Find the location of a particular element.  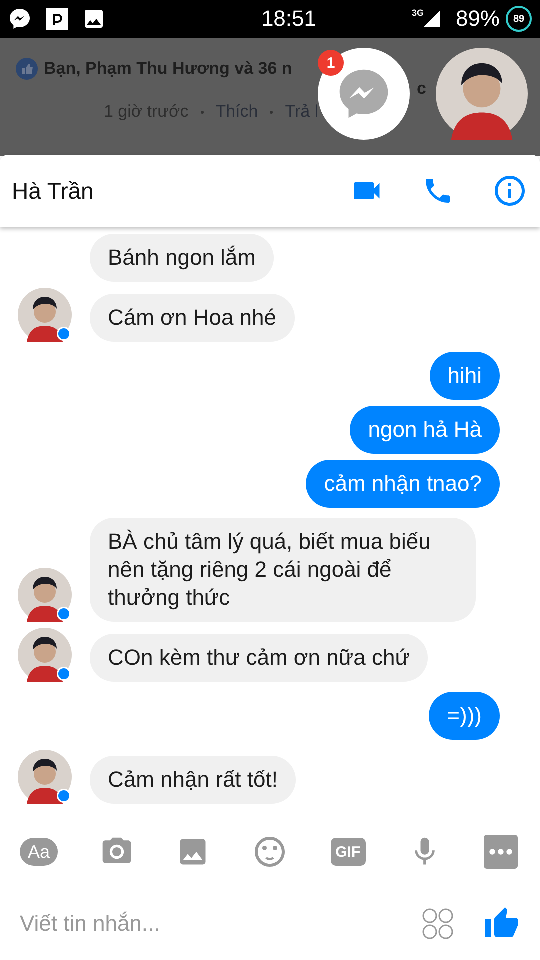

likes-text-end: c is located at coordinates (421, 89).